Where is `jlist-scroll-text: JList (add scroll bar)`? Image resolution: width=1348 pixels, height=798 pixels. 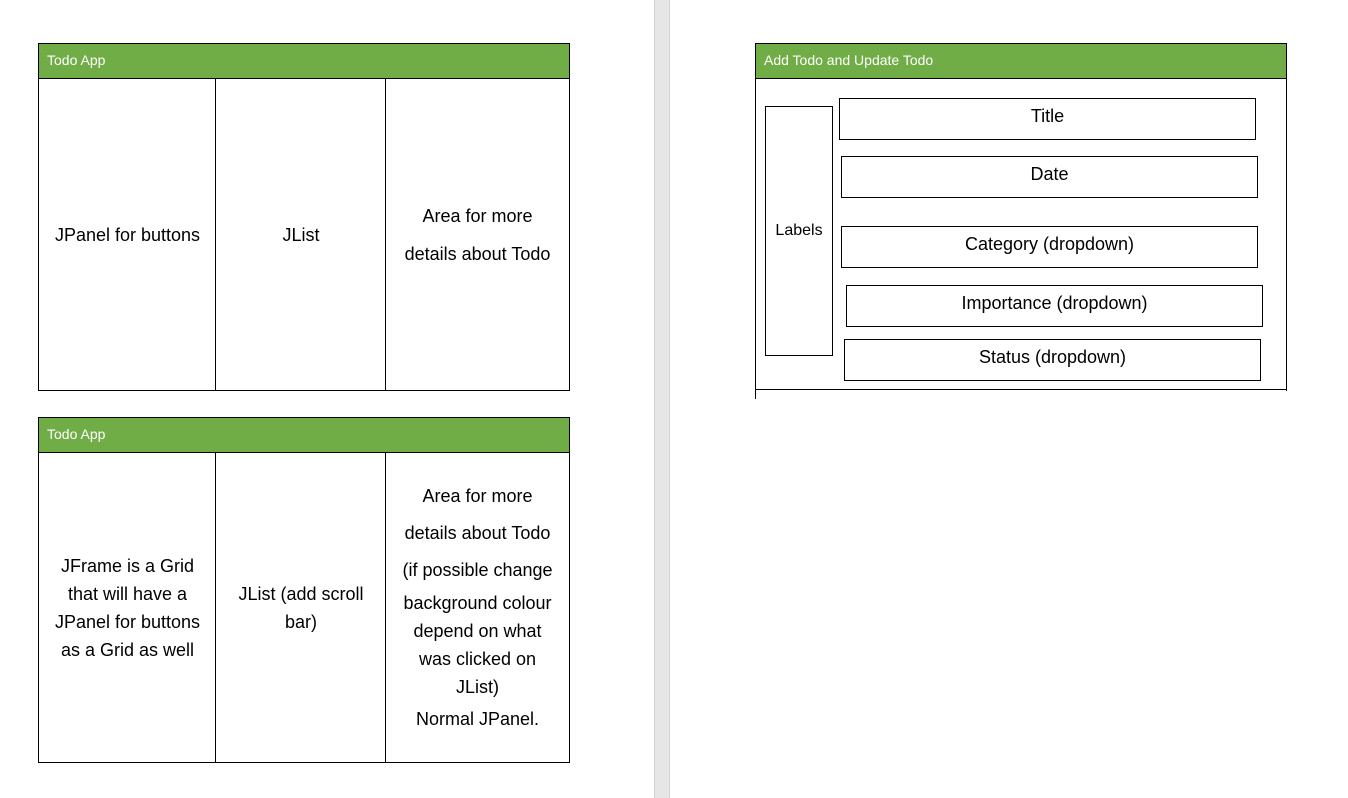
jlist-scroll-text: JList (add scroll bar) is located at coordinates (300, 608).